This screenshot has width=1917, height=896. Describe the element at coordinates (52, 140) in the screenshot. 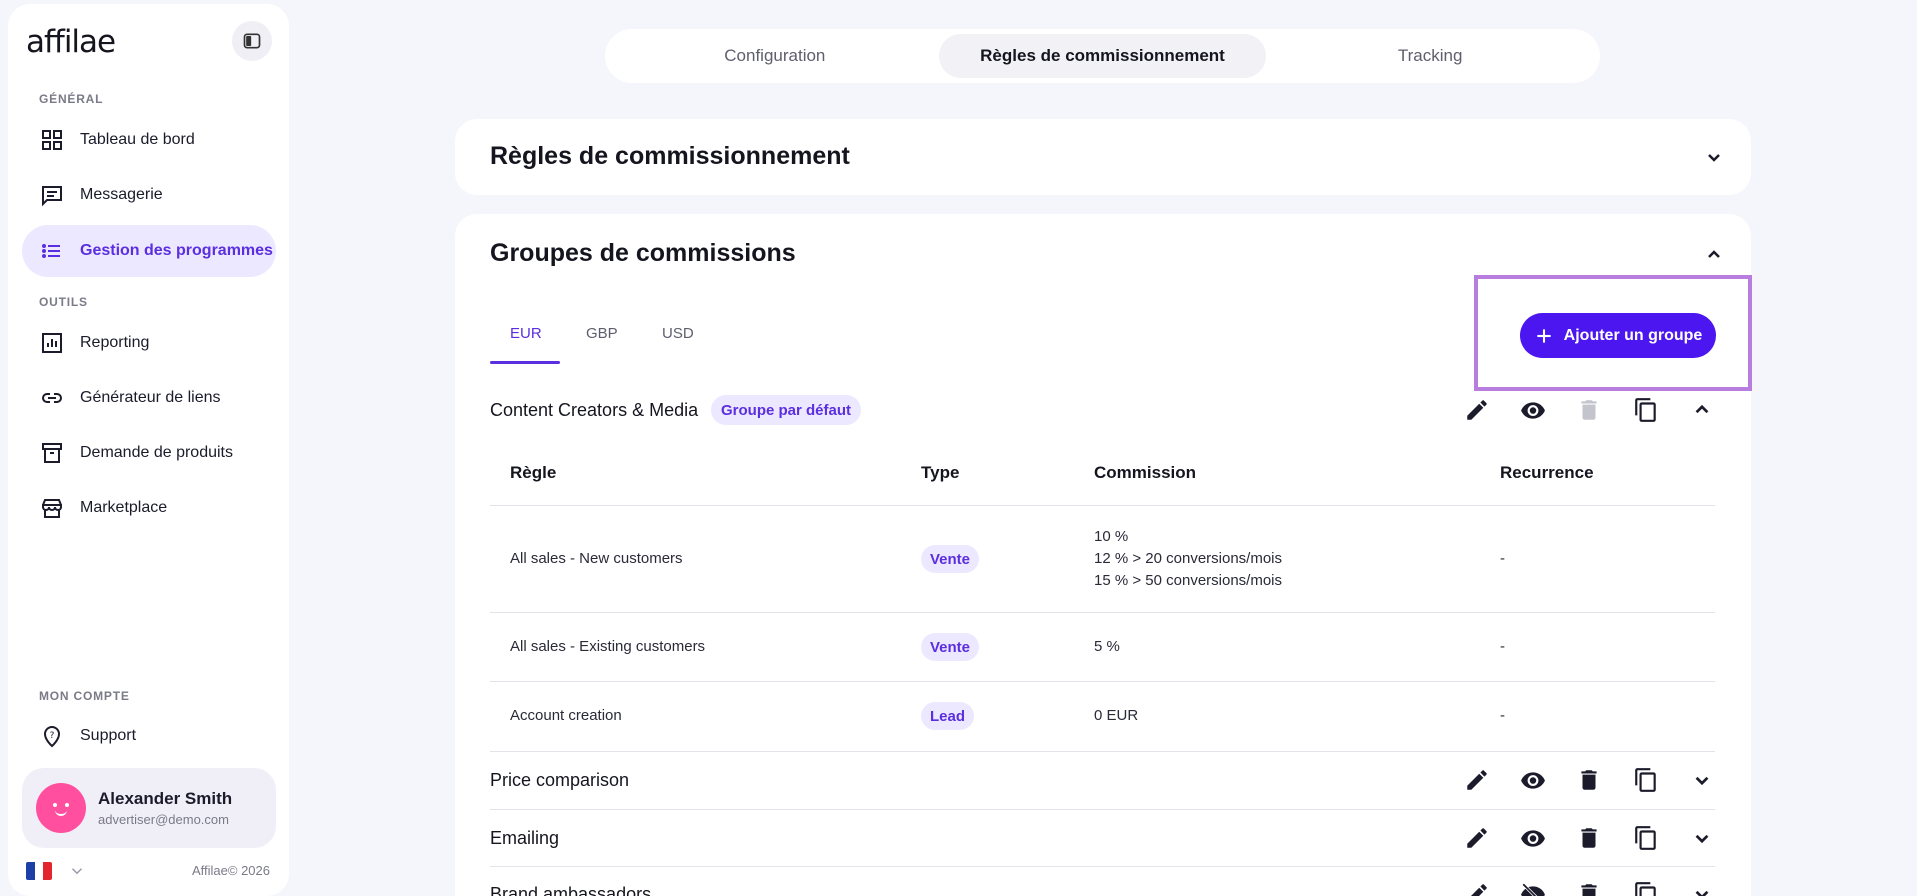

I see `dashboard-icon` at that location.